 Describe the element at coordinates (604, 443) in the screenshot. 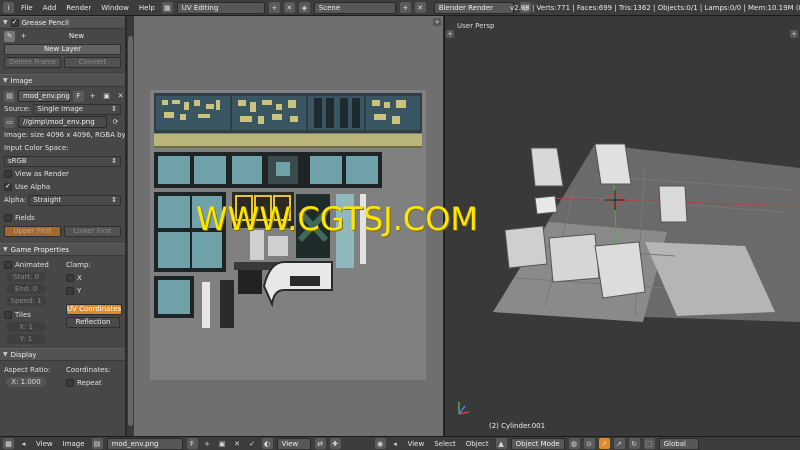

I see `manipulator-icon: ↗` at that location.